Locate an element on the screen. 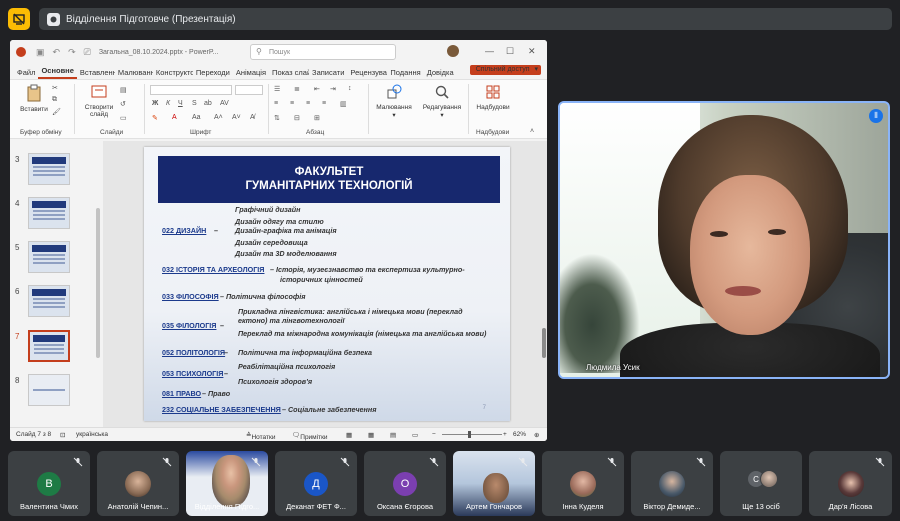  slide-thumbnail: 5 is located at coordinates (50, 259).